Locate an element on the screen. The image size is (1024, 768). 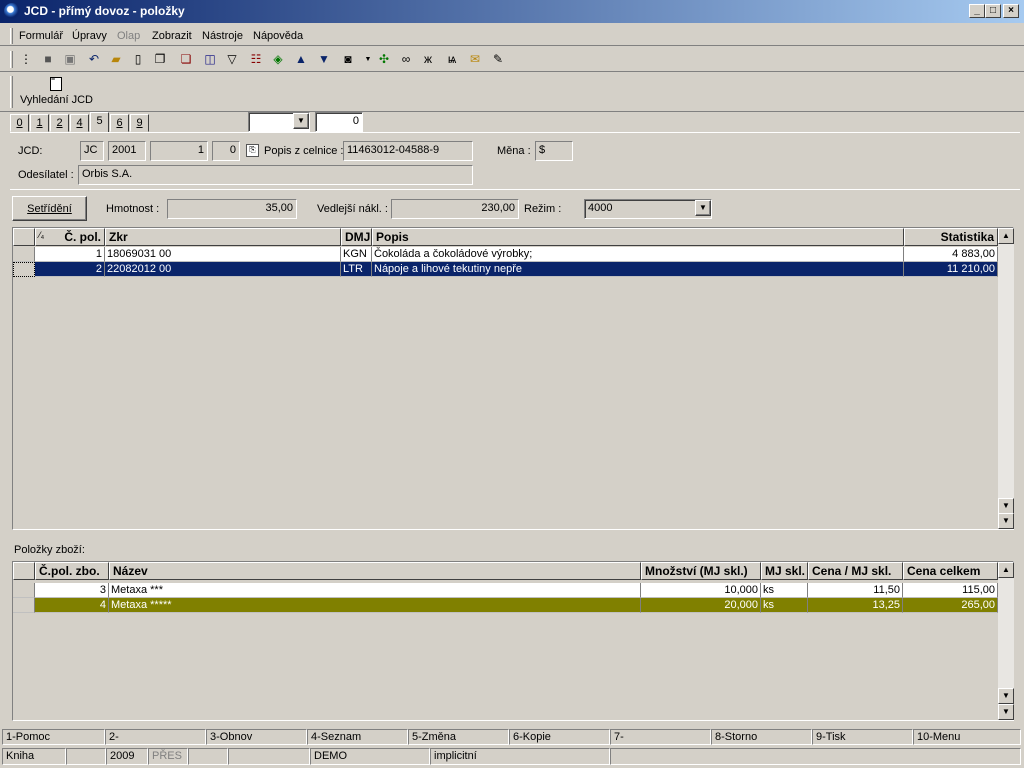
popis-label: Popis z celnice : is located at coordinates (304, 151).